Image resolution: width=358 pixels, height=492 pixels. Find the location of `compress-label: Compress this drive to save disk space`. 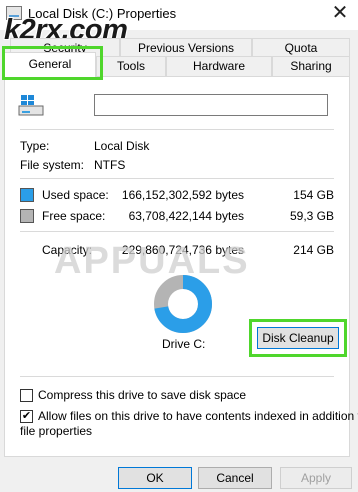

compress-label: Compress this drive to save disk space is located at coordinates (142, 395).